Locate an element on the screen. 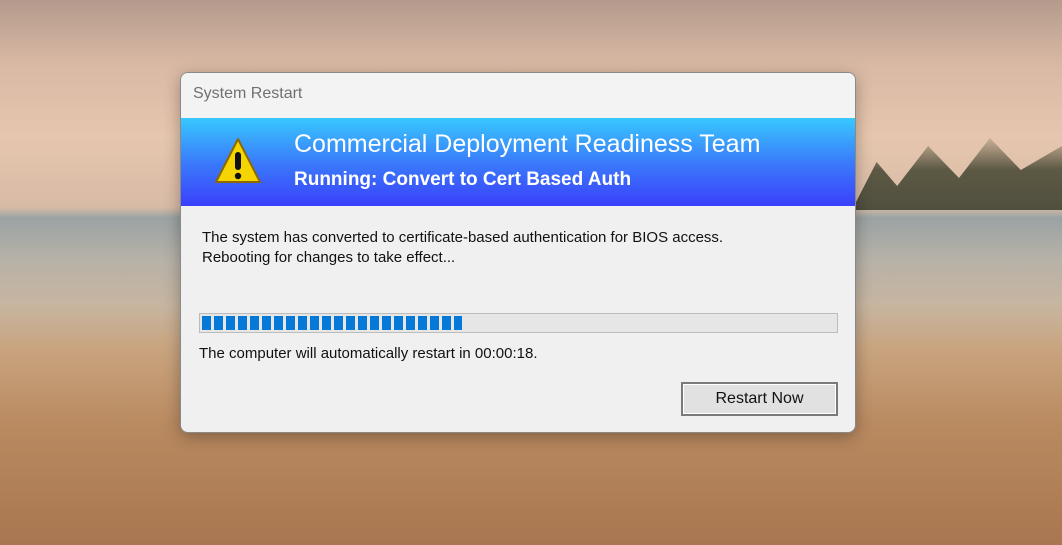 The image size is (1062, 545). banner-subheading: Running: Convert to Cert Based Auth is located at coordinates (463, 179).